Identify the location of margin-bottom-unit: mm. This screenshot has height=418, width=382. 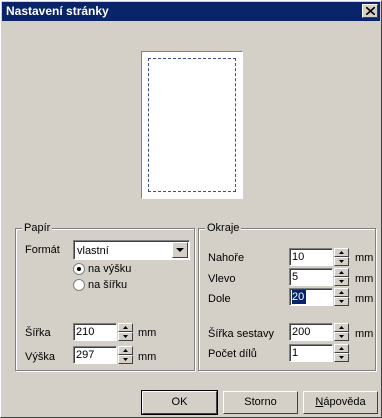
(364, 299).